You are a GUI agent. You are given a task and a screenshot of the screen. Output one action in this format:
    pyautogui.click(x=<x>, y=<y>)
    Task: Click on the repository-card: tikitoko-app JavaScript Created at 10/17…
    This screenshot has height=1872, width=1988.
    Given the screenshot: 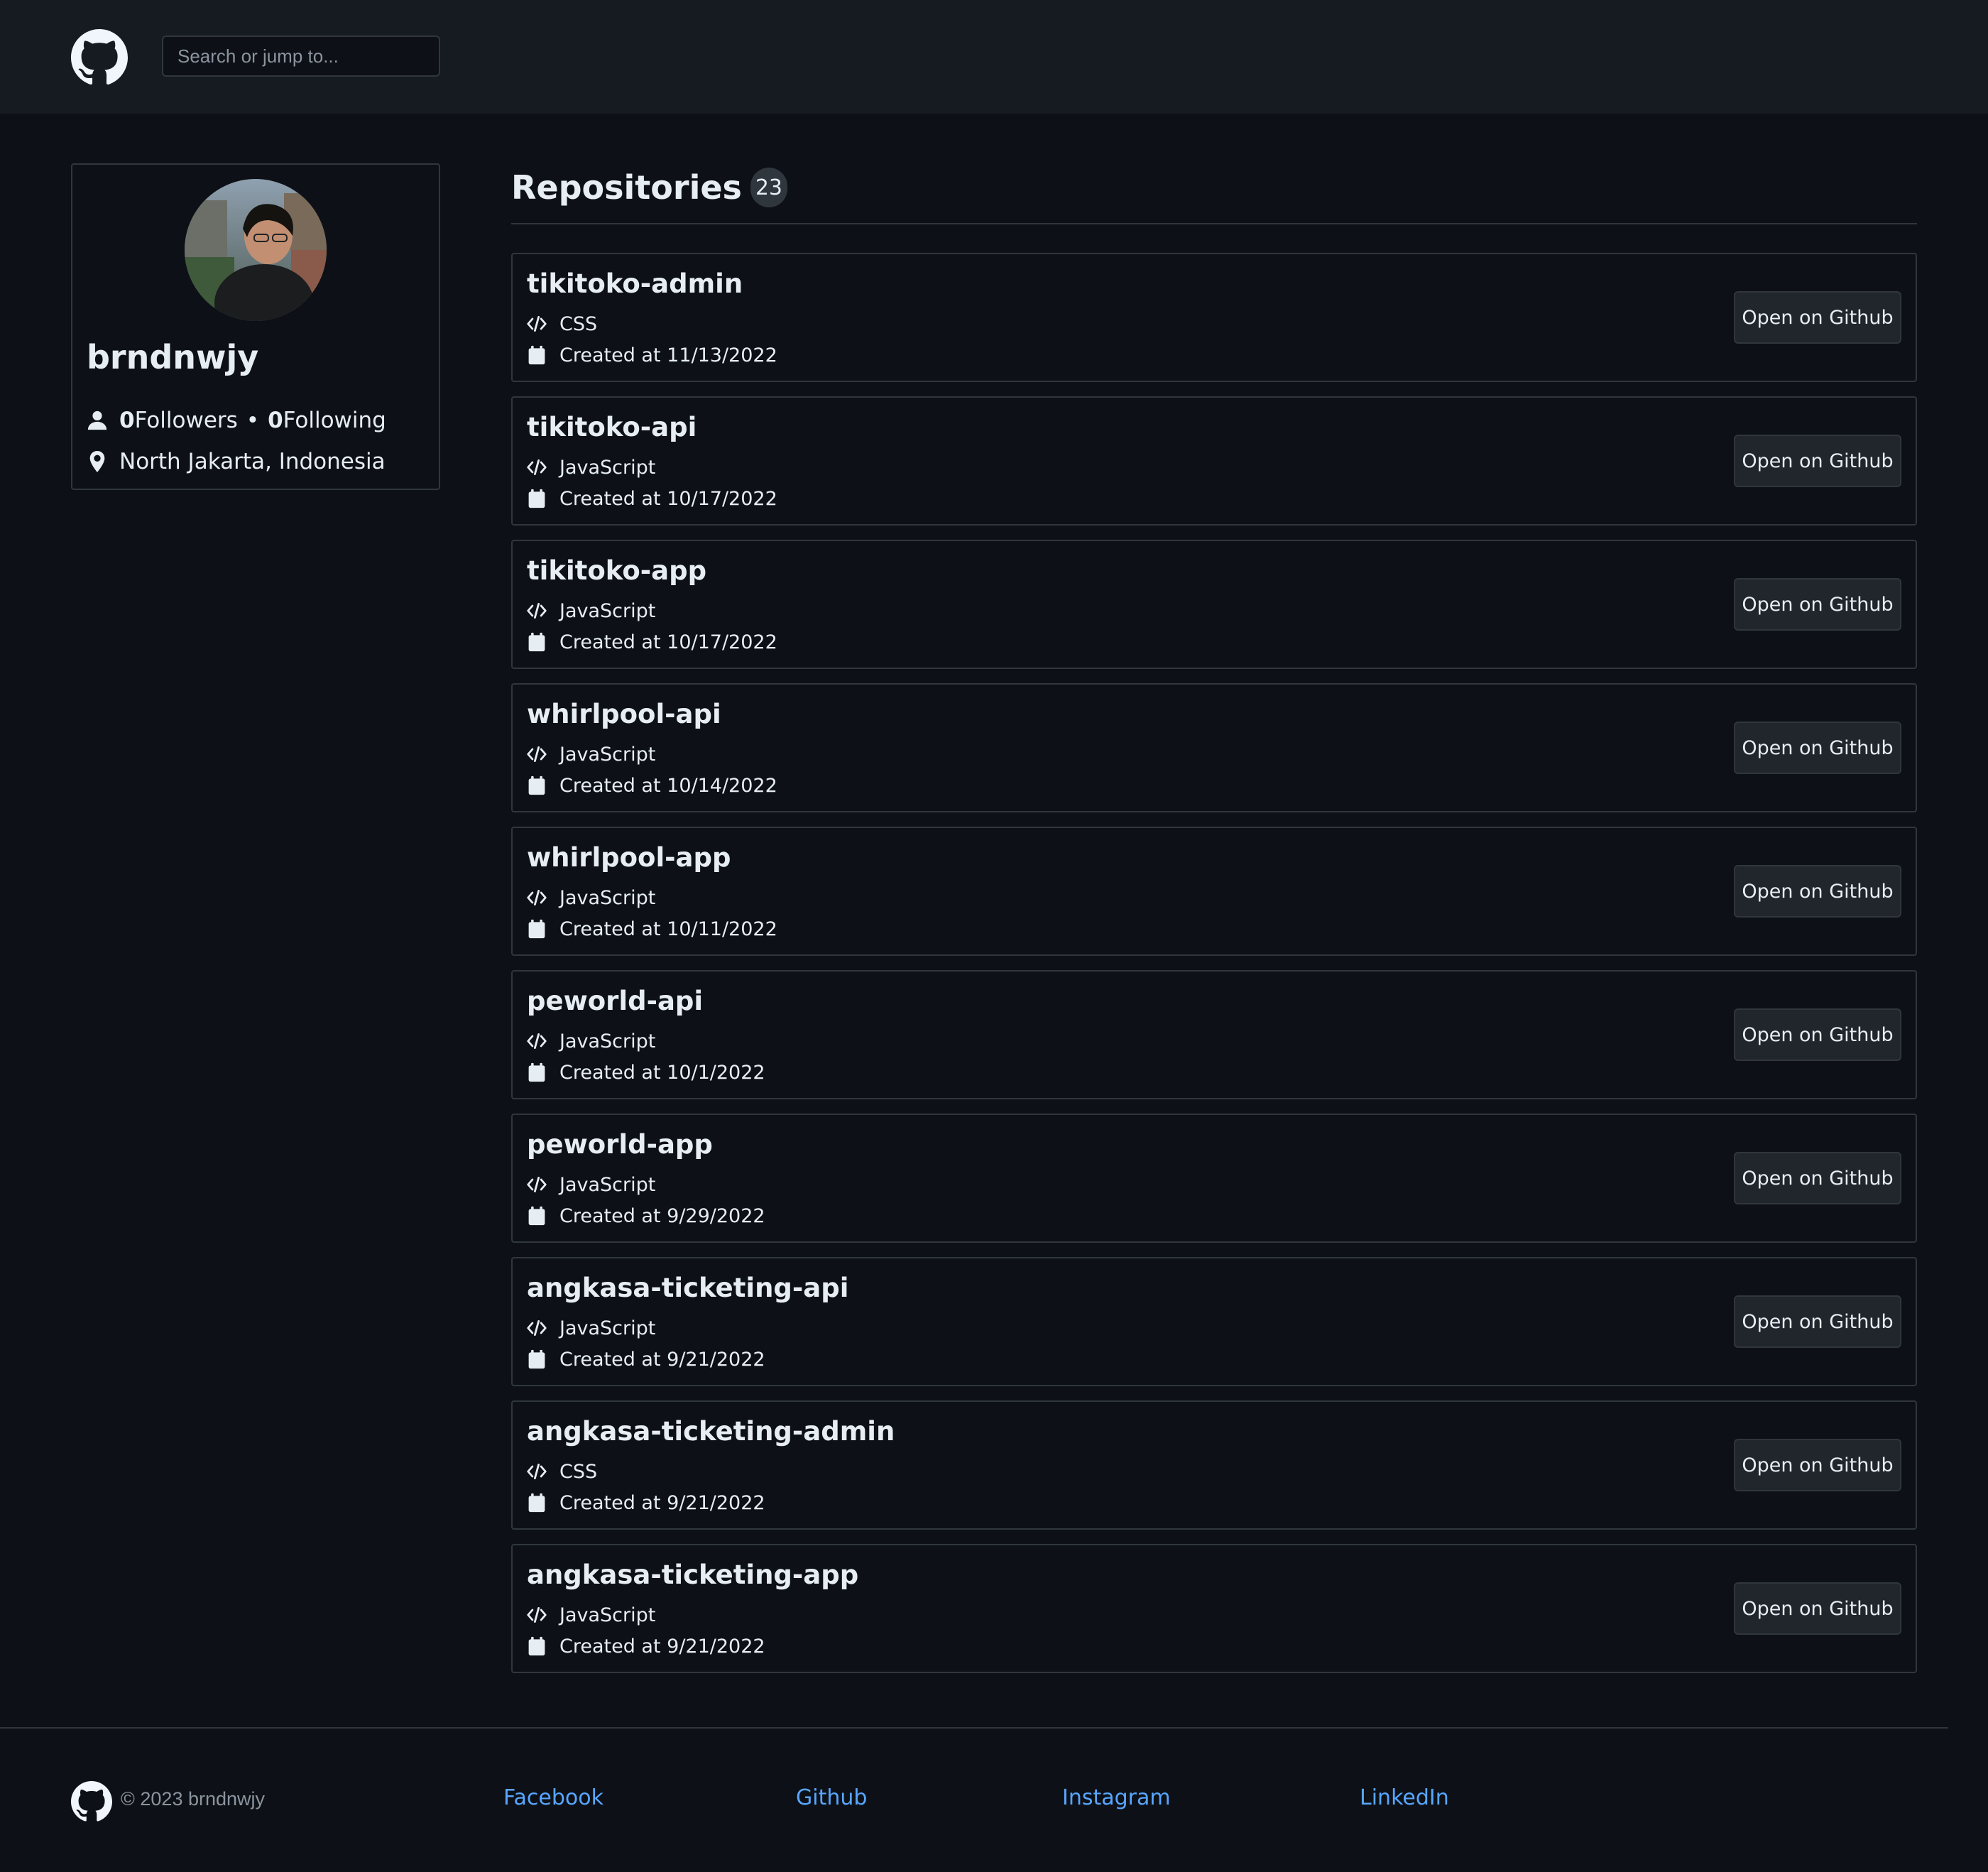 What is the action you would take?
    pyautogui.click(x=1214, y=604)
    